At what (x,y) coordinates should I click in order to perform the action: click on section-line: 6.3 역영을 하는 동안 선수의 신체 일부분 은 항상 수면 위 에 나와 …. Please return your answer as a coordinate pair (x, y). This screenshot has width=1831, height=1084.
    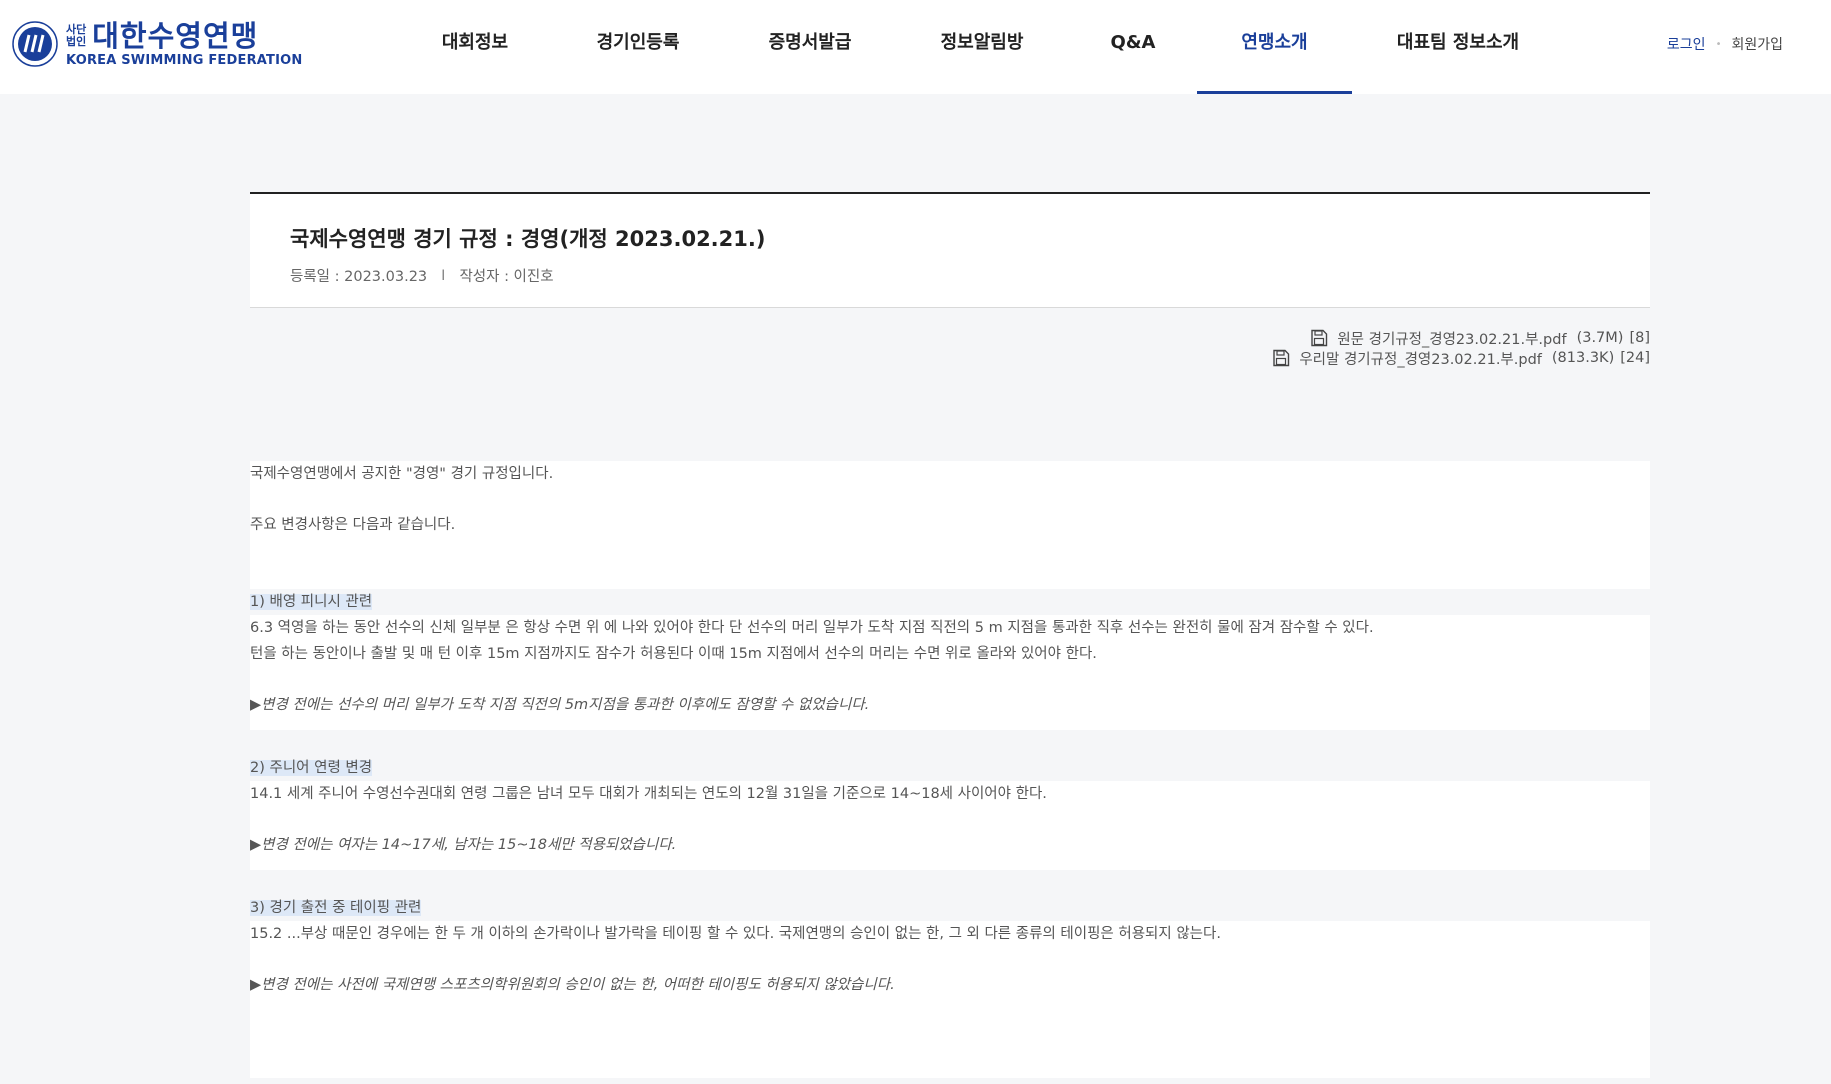
    Looking at the image, I should click on (812, 628).